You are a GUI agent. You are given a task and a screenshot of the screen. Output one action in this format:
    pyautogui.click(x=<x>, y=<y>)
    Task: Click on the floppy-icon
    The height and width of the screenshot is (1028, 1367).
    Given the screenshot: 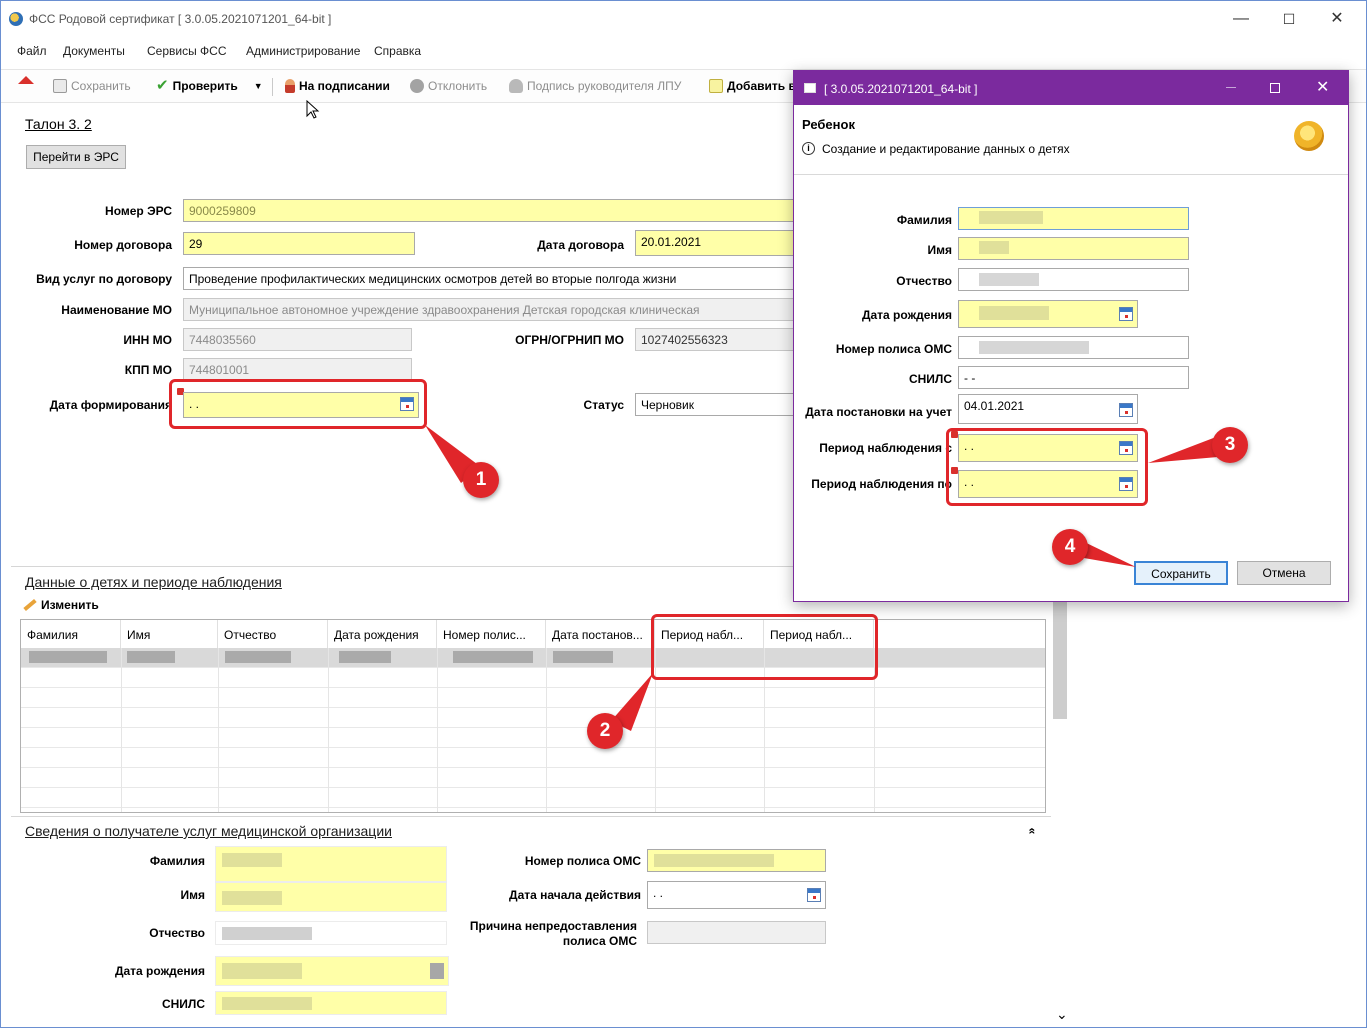 What is the action you would take?
    pyautogui.click(x=60, y=86)
    